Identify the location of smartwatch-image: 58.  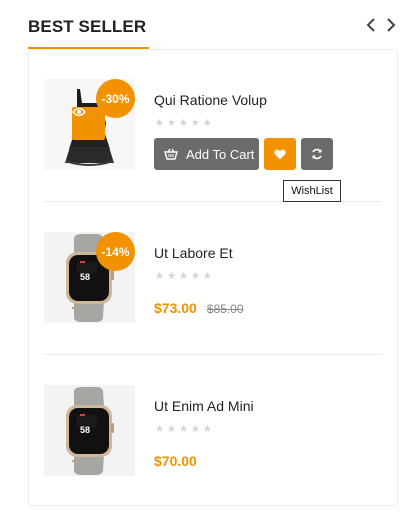
(89, 430).